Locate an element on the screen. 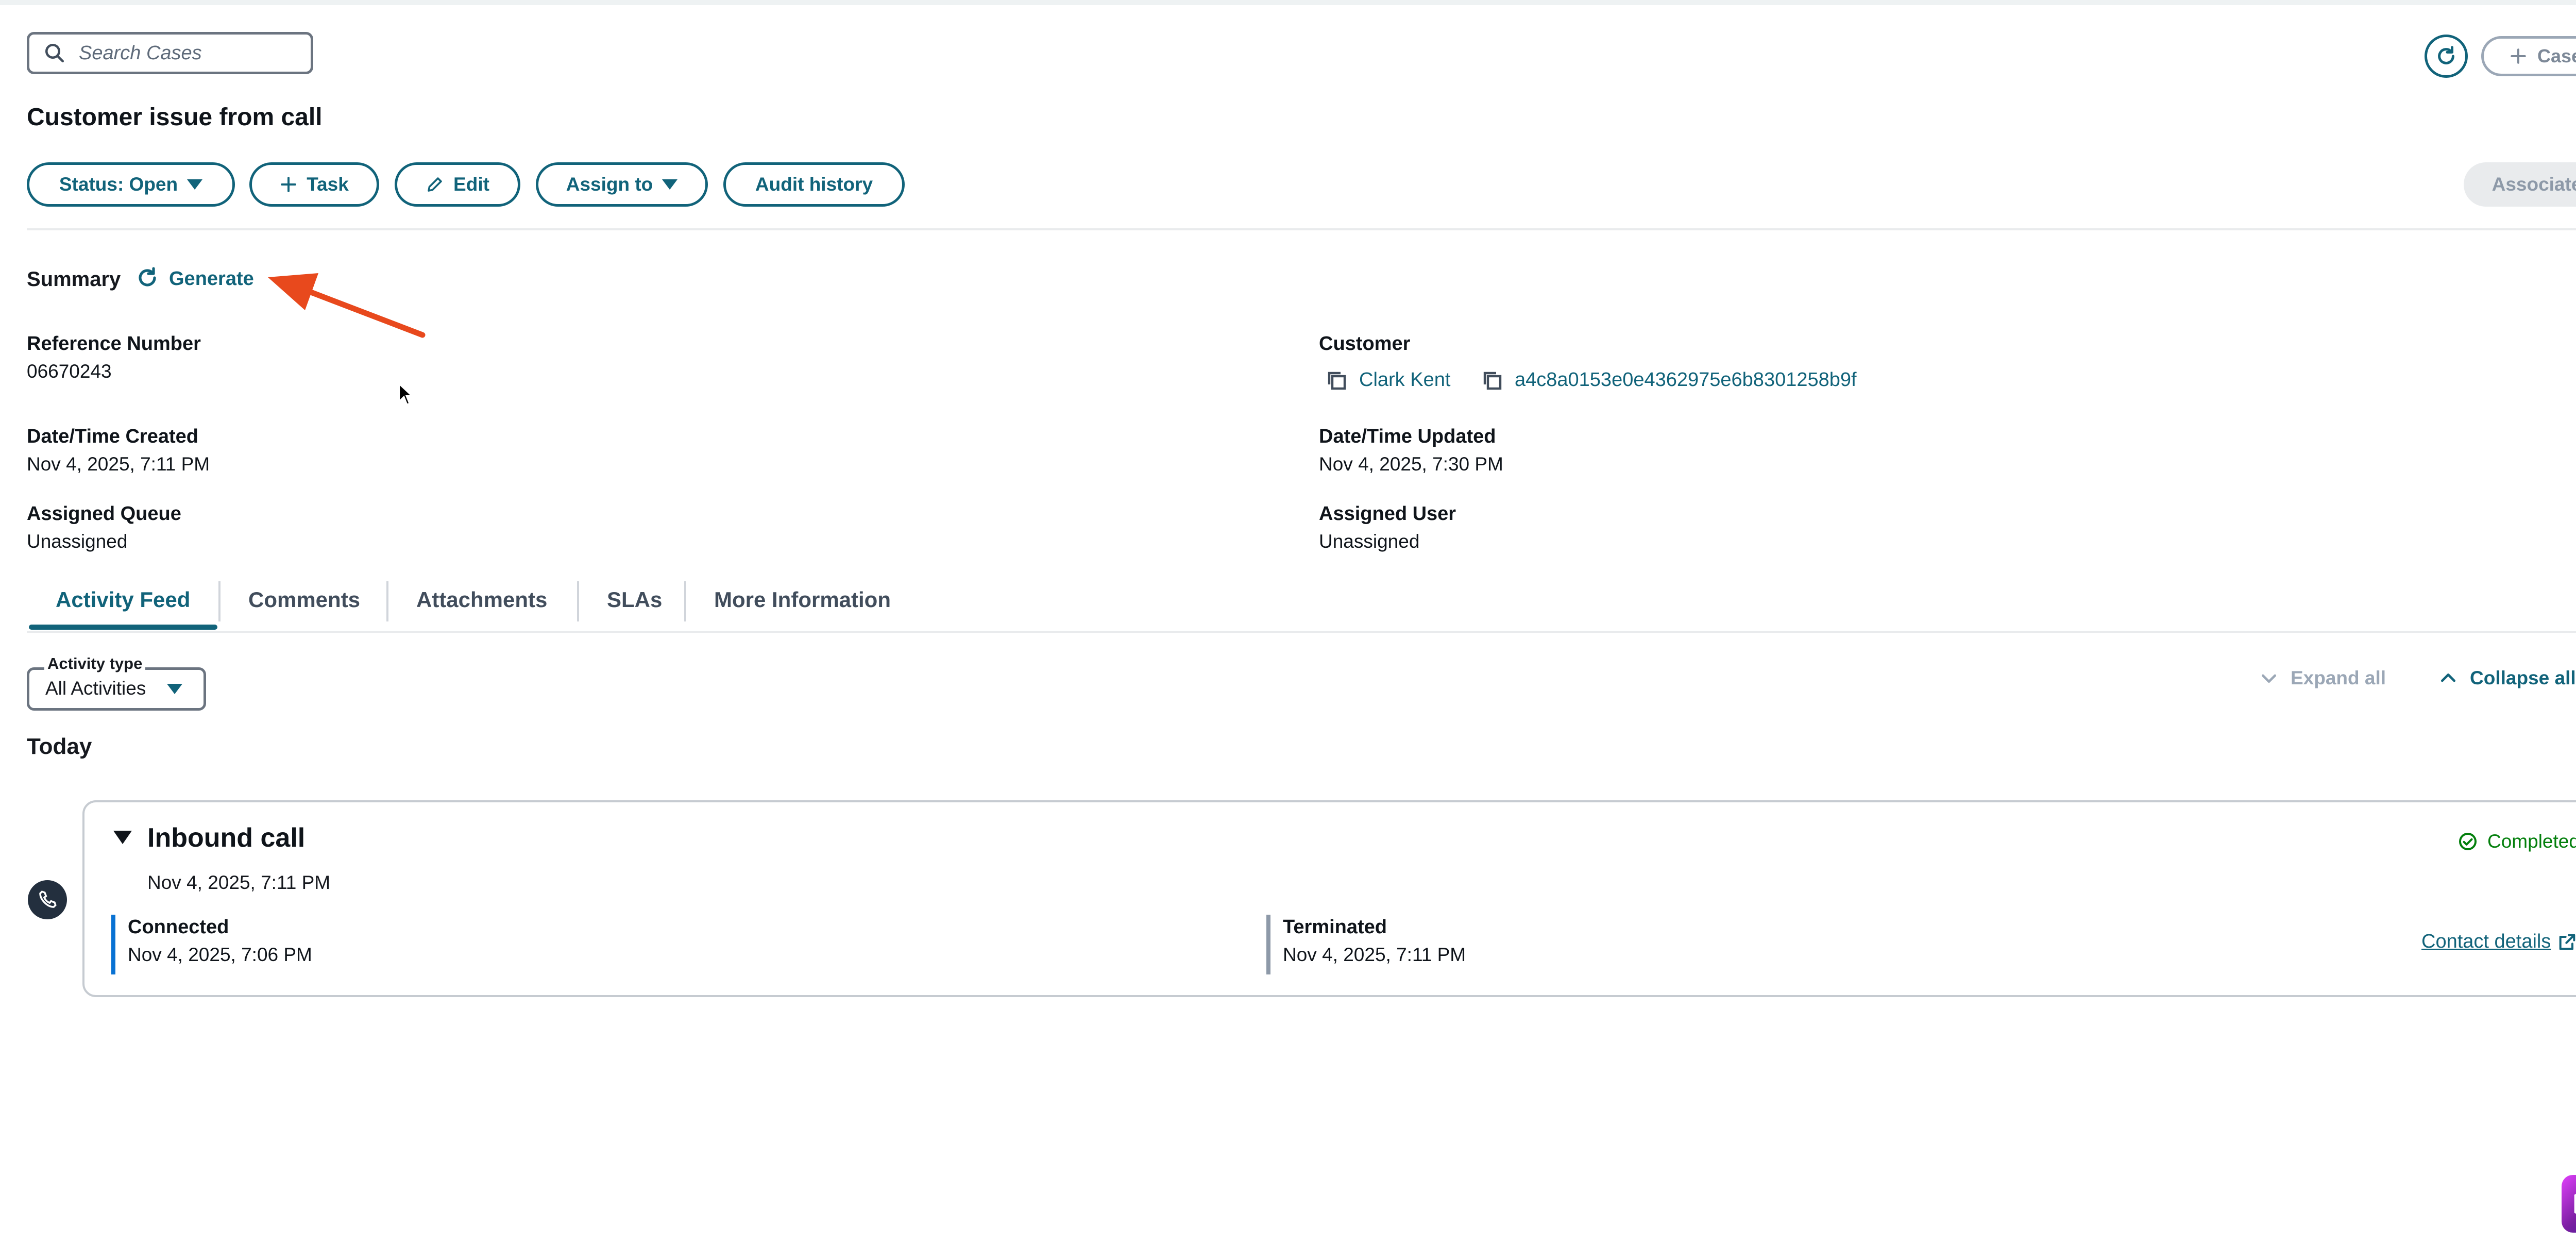 The height and width of the screenshot is (1245, 2576). activity-date: Nov 4, 2025, 7:11 PM is located at coordinates (239, 882).